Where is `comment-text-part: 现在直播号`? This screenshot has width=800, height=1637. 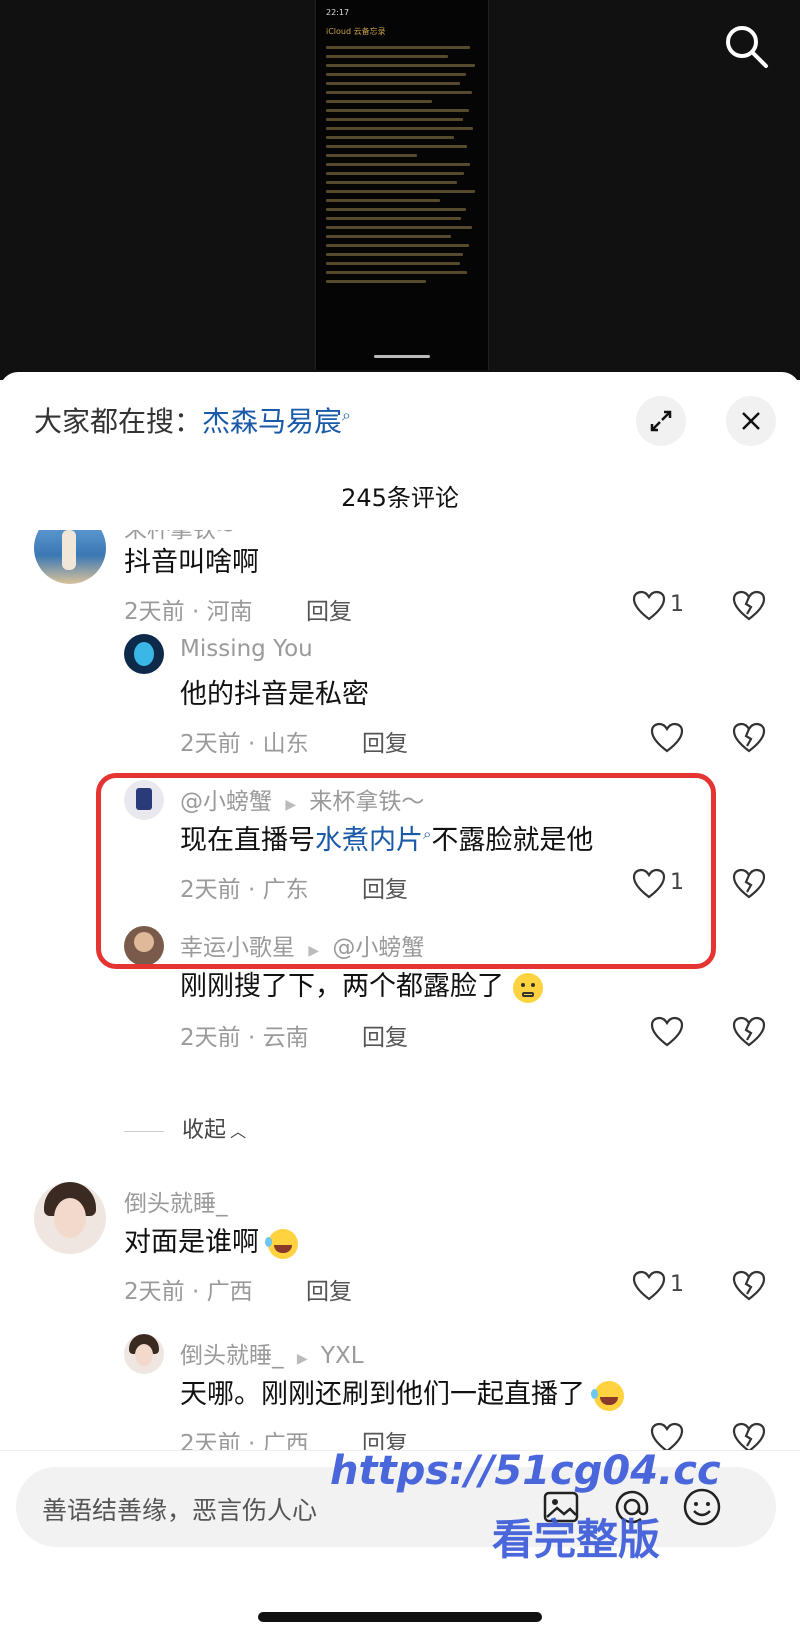 comment-text-part: 现在直播号 is located at coordinates (247, 840).